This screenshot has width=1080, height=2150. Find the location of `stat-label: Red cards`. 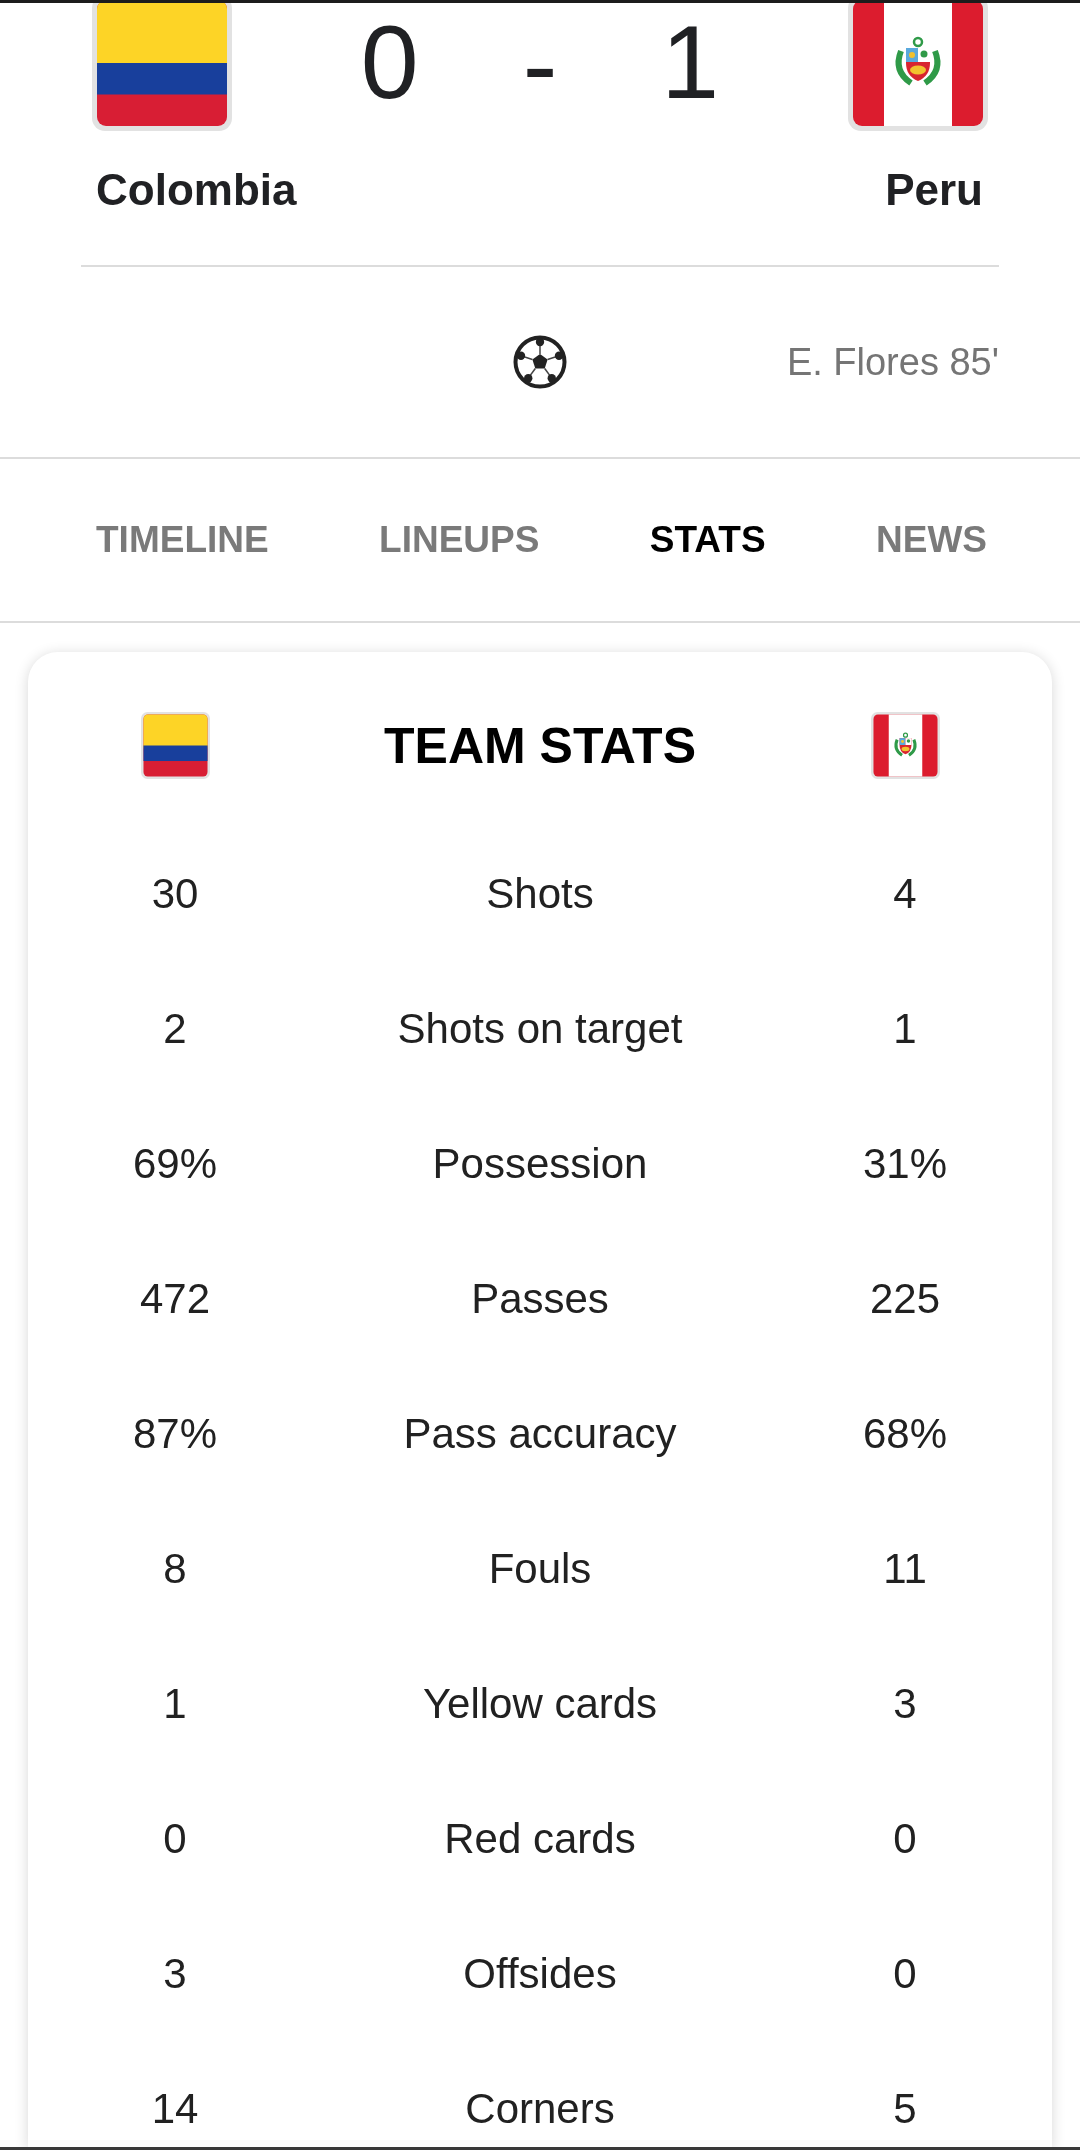

stat-label: Red cards is located at coordinates (540, 1838).